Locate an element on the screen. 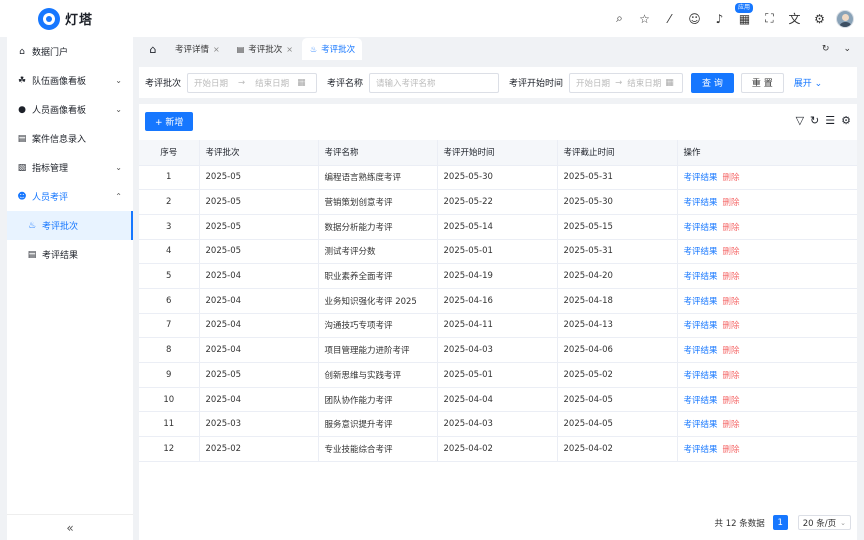  sidebar-item-6: ☻人员考评⌃ is located at coordinates (70, 196).